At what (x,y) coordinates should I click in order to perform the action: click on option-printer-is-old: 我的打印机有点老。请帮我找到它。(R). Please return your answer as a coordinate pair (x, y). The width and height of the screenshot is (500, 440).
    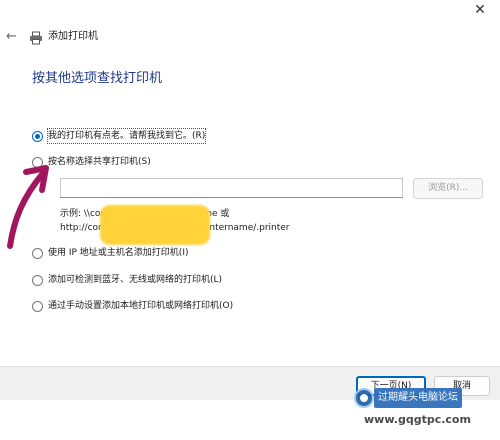
    Looking at the image, I should click on (119, 136).